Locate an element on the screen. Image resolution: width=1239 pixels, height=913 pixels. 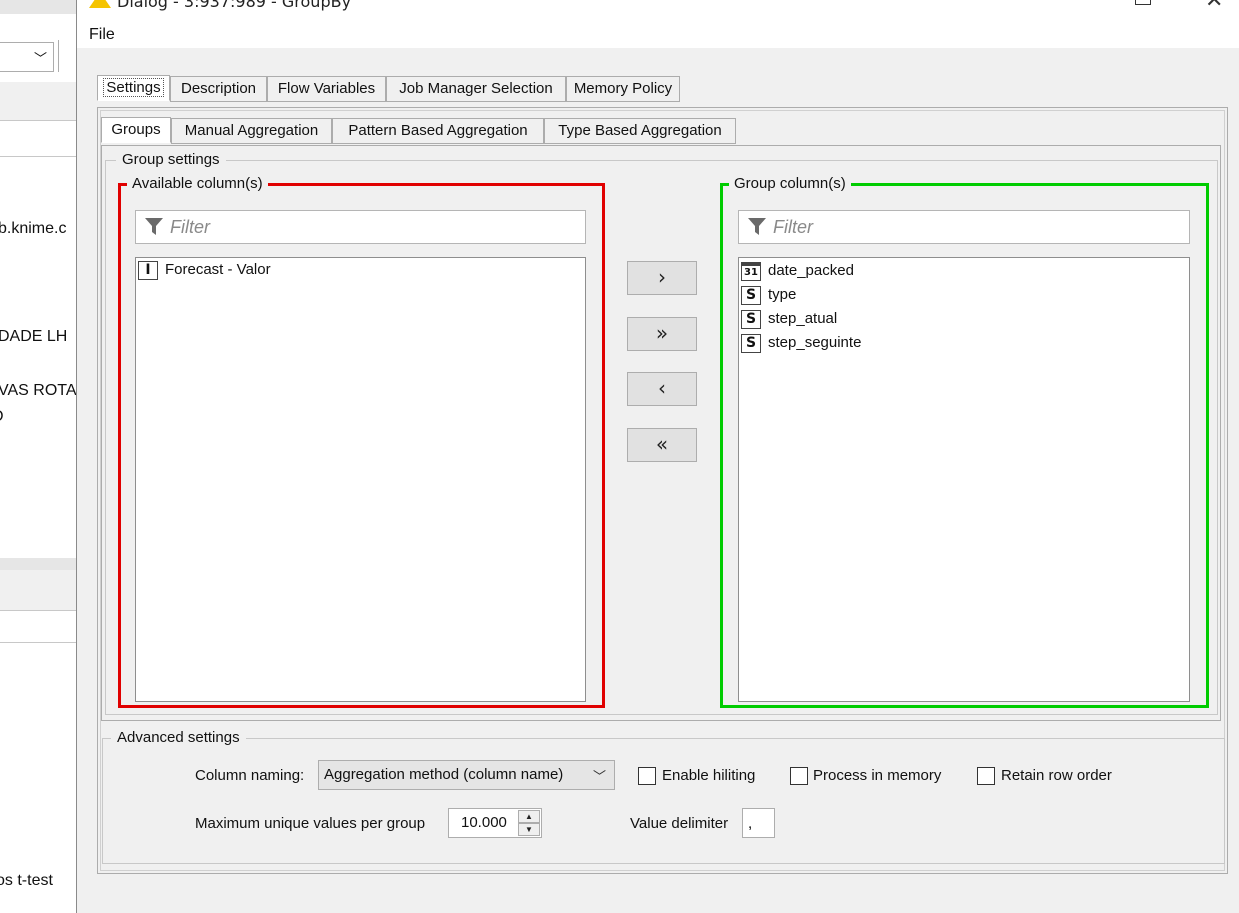
tab-settings: Settings is located at coordinates (133, 88).